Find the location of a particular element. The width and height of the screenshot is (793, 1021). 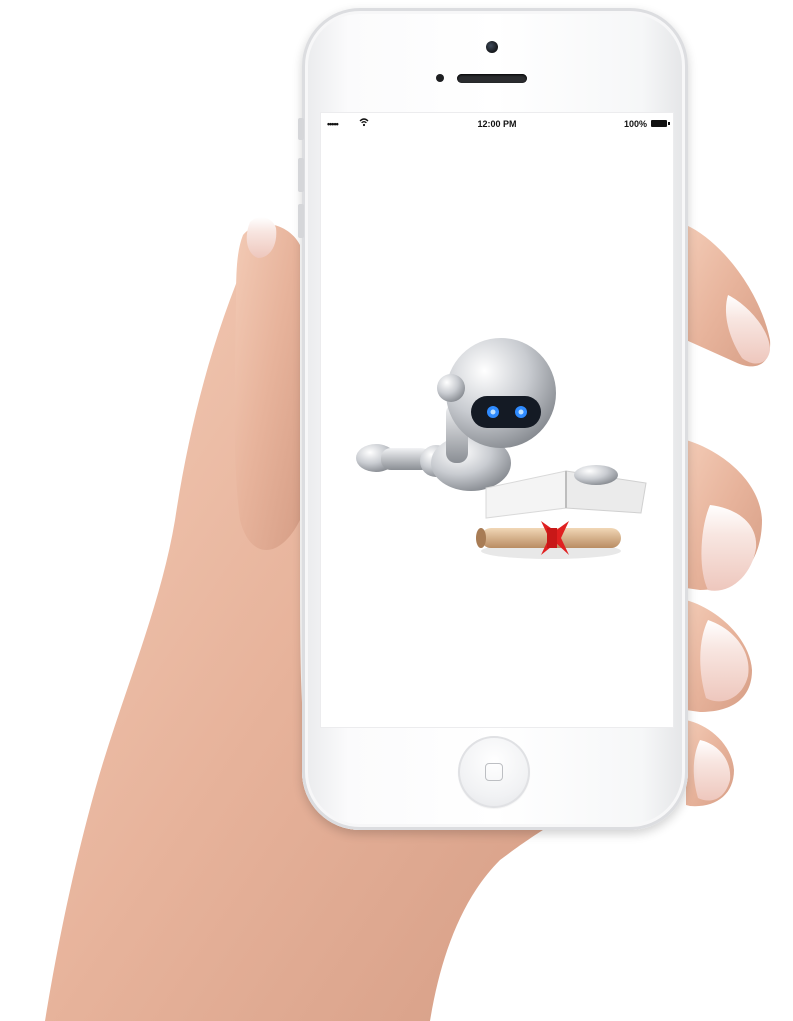

battery-percentage: 100% is located at coordinates (635, 124).